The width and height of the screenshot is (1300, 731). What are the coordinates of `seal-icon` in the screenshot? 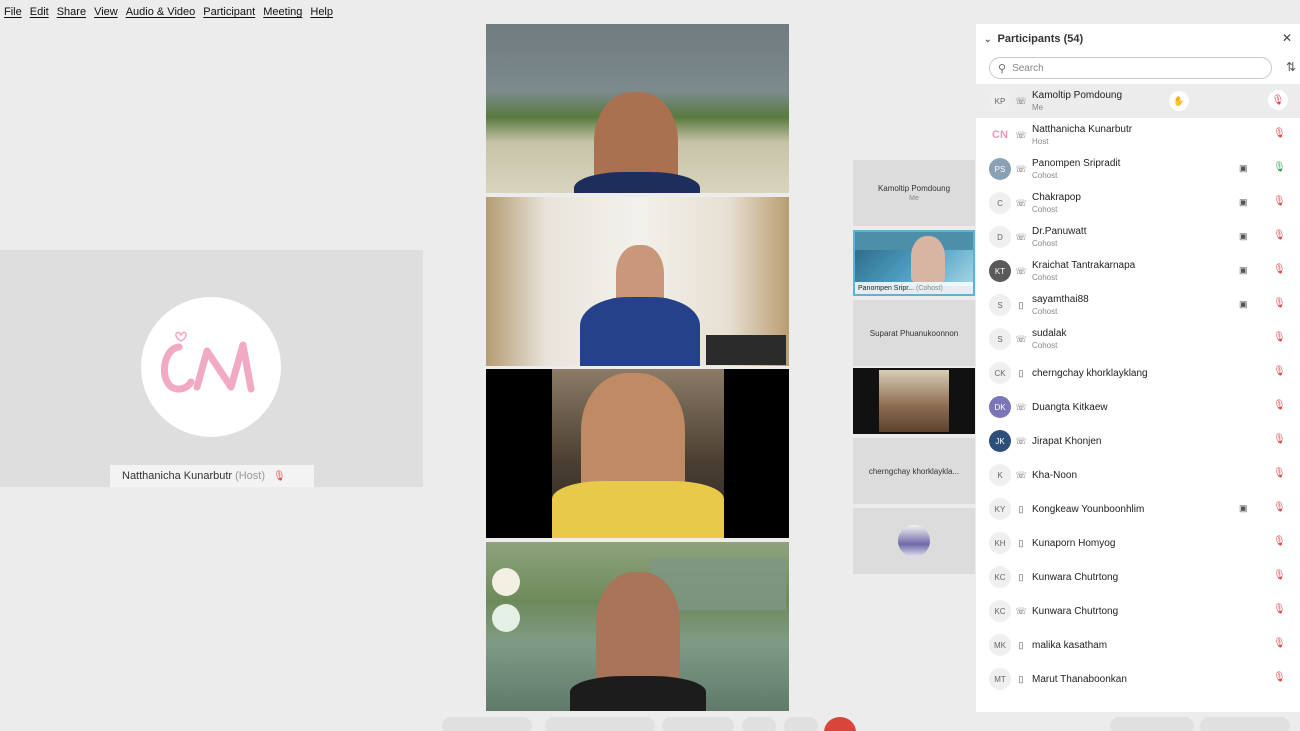 It's located at (506, 618).